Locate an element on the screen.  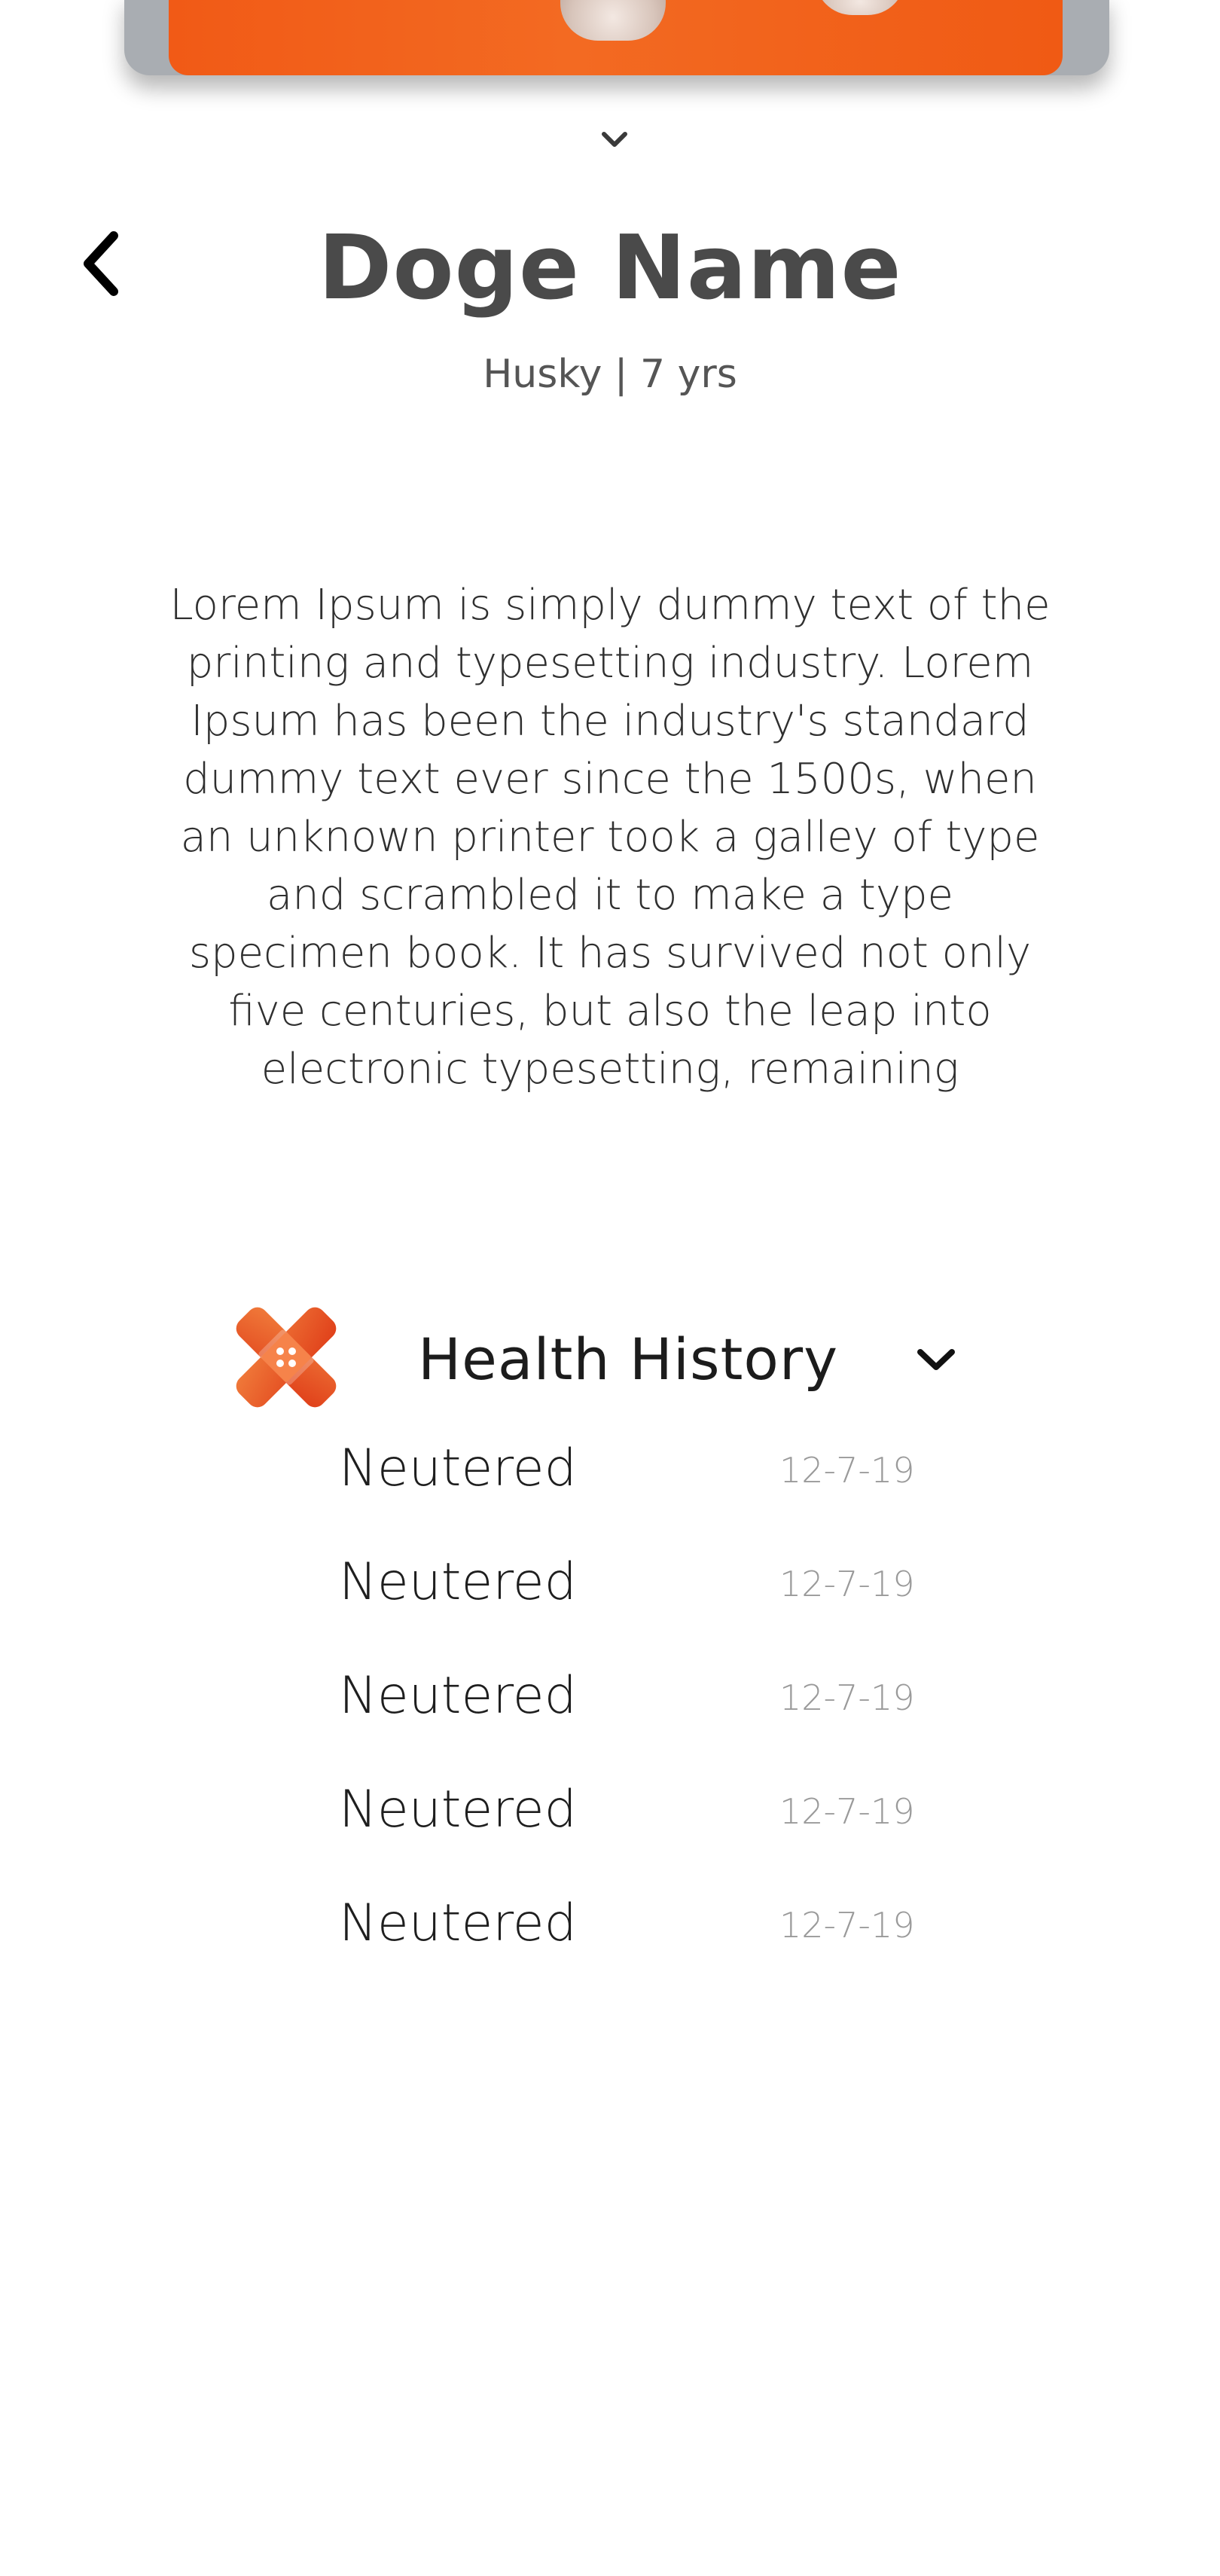
health-history-header: Health History is located at coordinates (610, 1360).